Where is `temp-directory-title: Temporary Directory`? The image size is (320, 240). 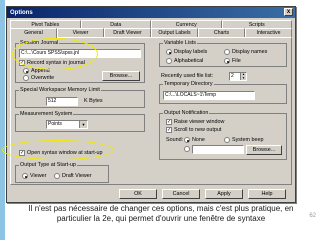 temp-directory-title: Temporary Directory is located at coordinates (188, 84).